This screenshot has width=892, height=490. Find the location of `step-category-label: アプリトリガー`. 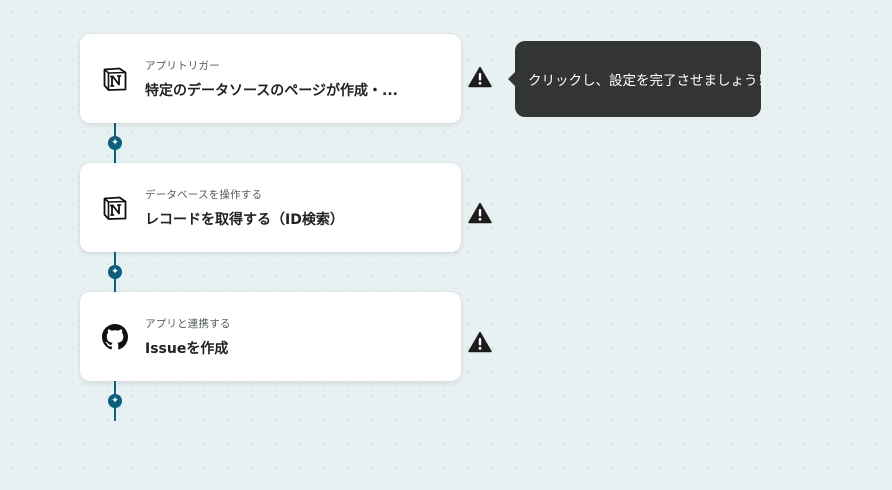

step-category-label: アプリトリガー is located at coordinates (182, 66).